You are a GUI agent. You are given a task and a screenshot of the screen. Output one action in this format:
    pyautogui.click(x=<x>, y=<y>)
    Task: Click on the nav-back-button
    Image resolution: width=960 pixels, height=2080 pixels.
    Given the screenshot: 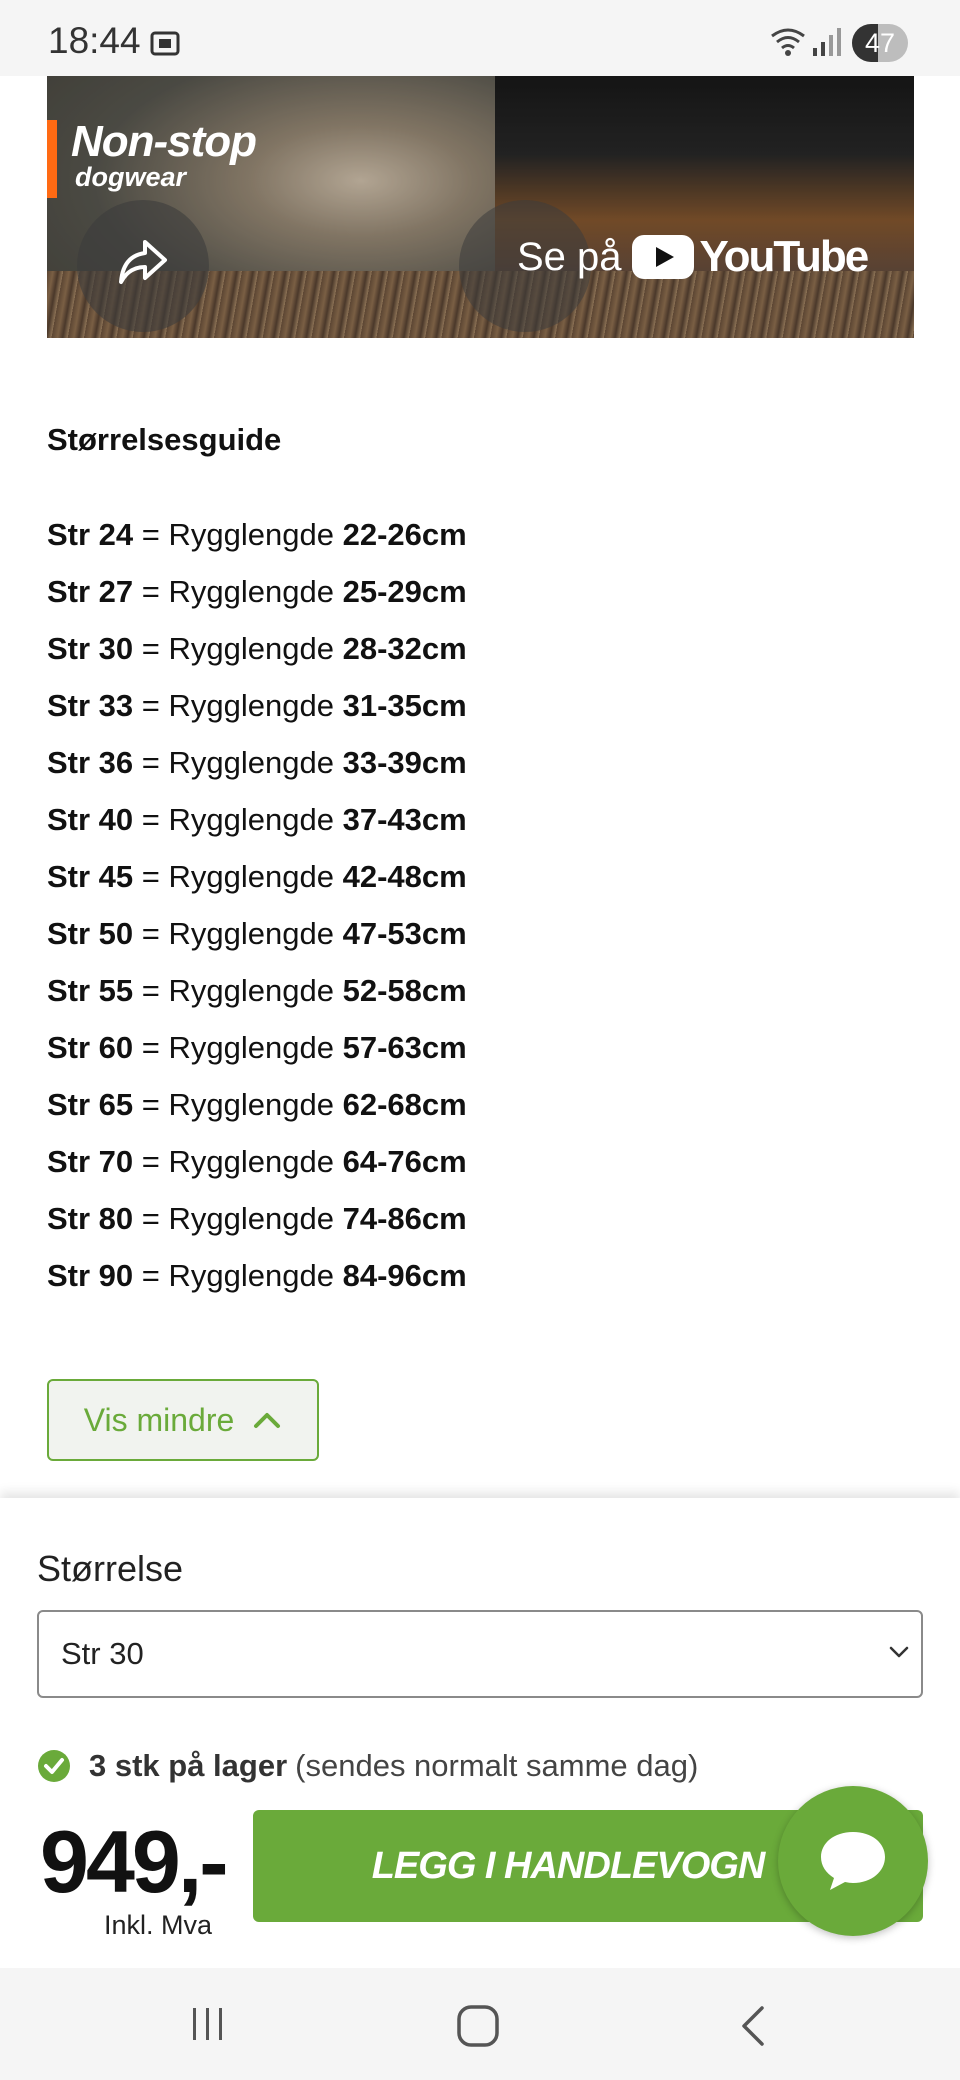 What is the action you would take?
    pyautogui.click(x=754, y=2024)
    